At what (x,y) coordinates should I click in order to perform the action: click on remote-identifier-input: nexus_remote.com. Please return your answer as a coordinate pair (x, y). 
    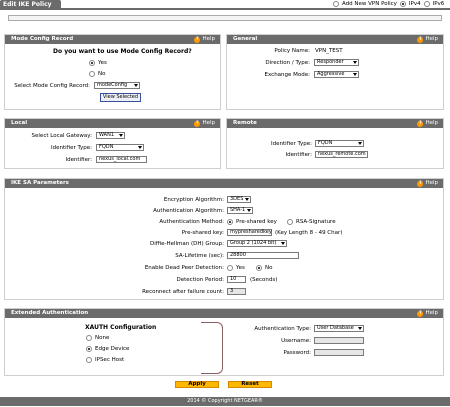
    Looking at the image, I should click on (341, 154).